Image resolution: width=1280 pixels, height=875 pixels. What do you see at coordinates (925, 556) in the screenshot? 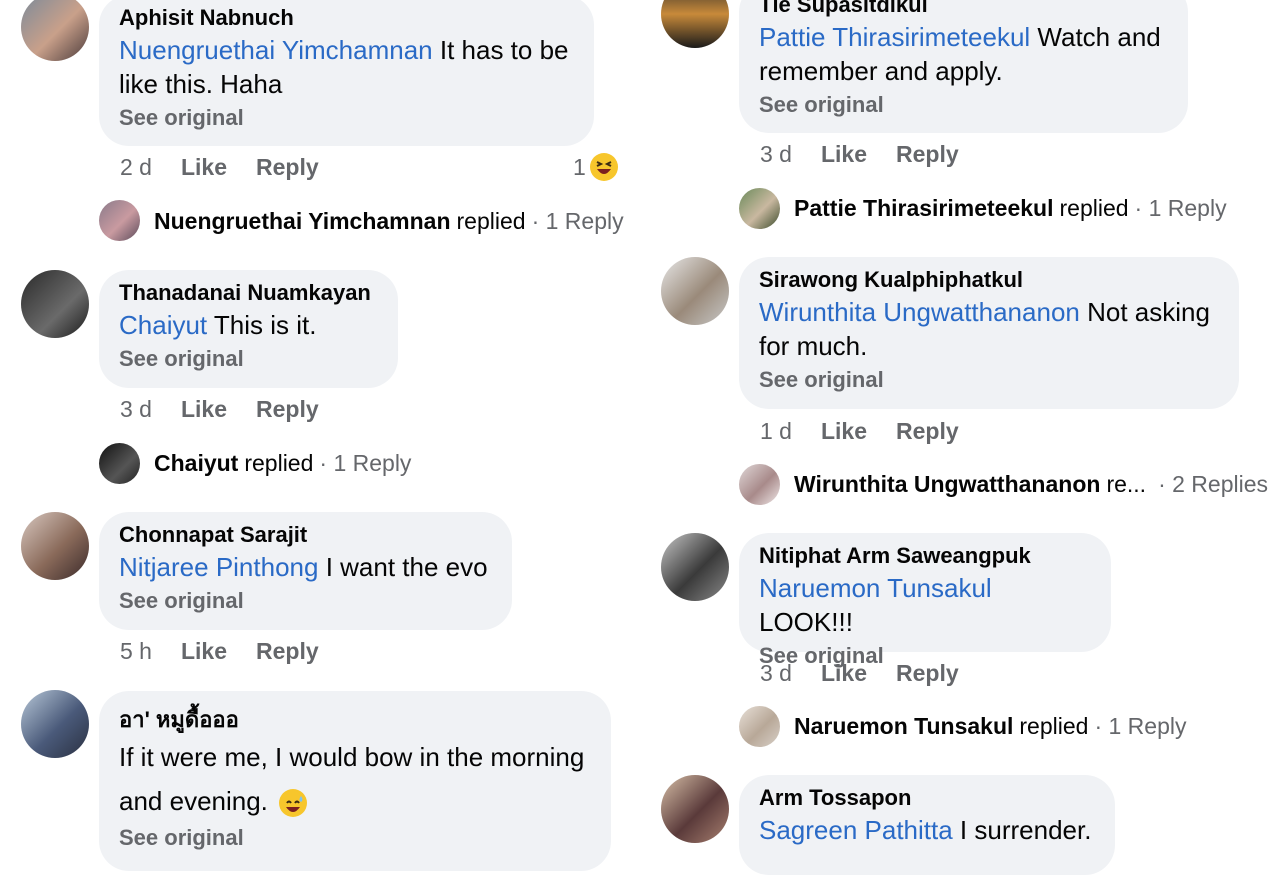
I see `comment-author: Nitiphat Arm Saweangpuk` at bounding box center [925, 556].